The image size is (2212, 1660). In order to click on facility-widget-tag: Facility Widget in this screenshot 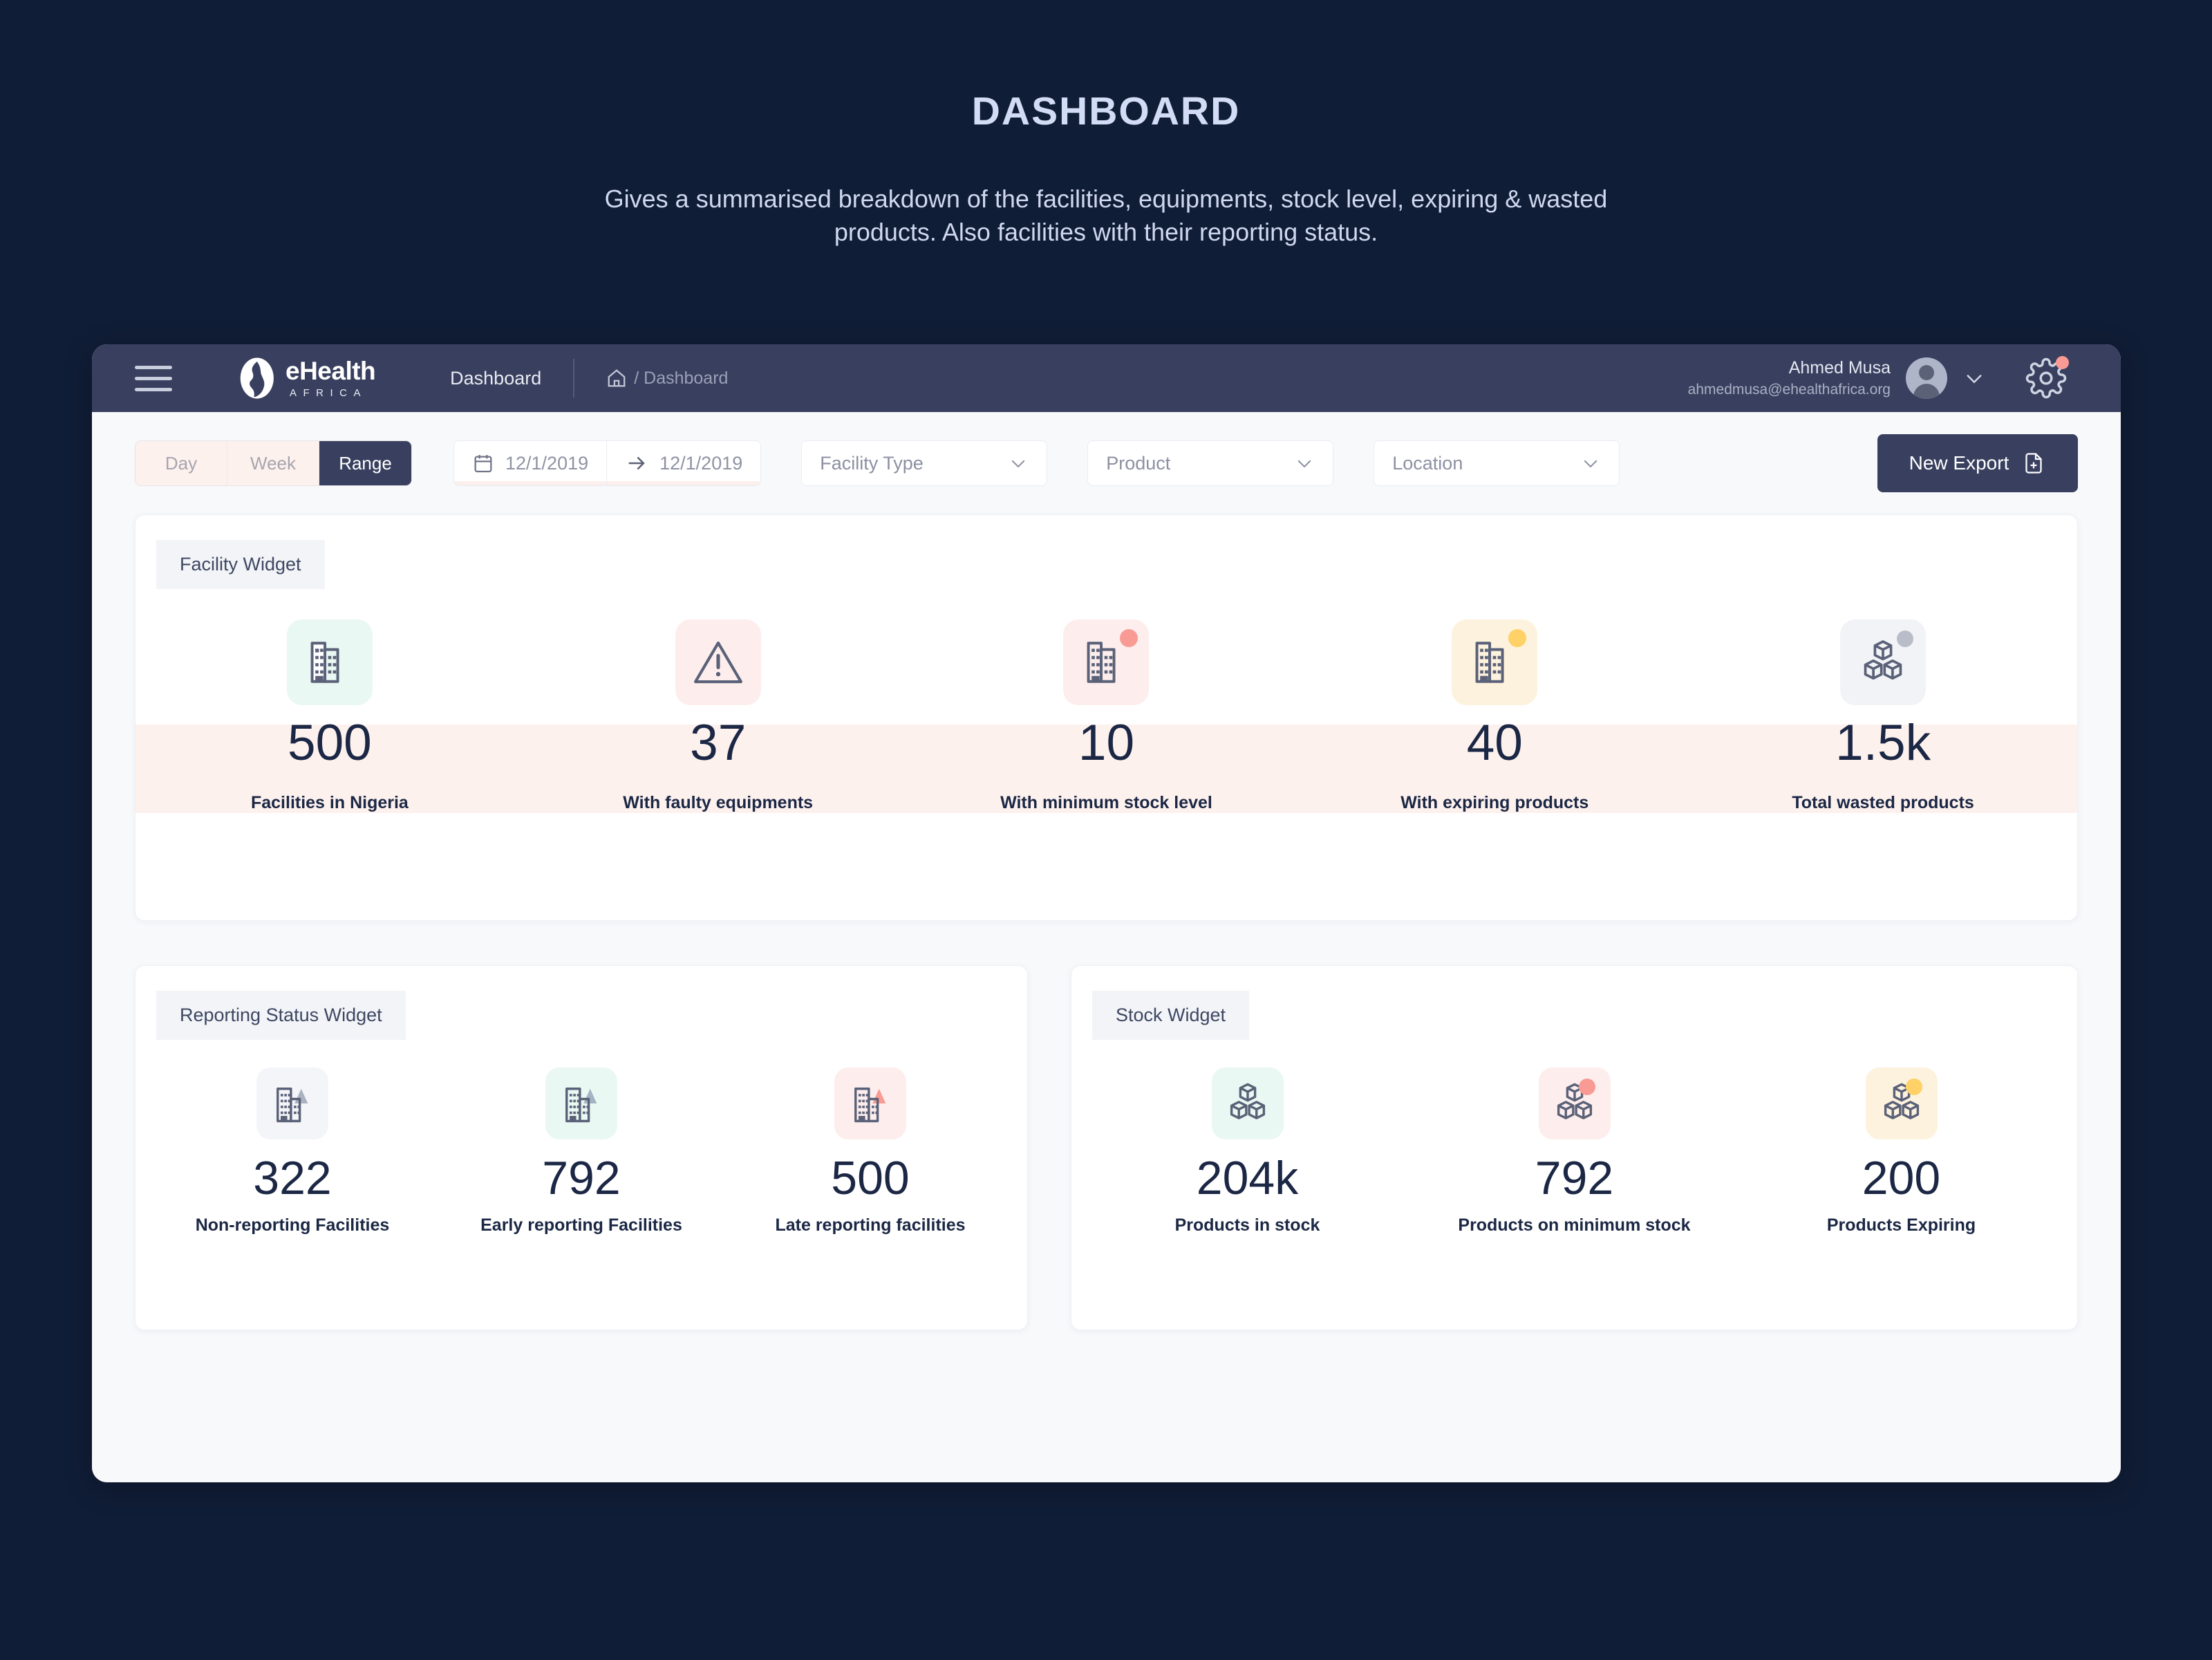, I will do `click(240, 564)`.